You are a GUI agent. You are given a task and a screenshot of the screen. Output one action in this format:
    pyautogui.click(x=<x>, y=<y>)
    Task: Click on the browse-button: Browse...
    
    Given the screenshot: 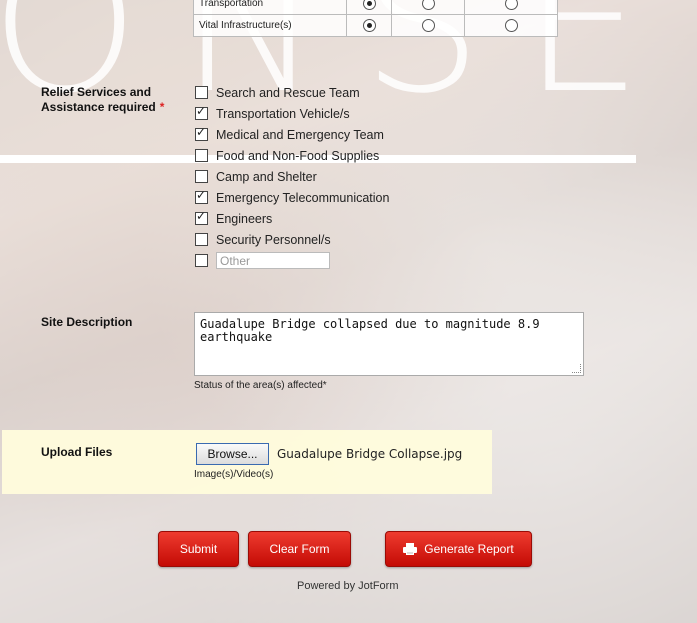 What is the action you would take?
    pyautogui.click(x=232, y=454)
    